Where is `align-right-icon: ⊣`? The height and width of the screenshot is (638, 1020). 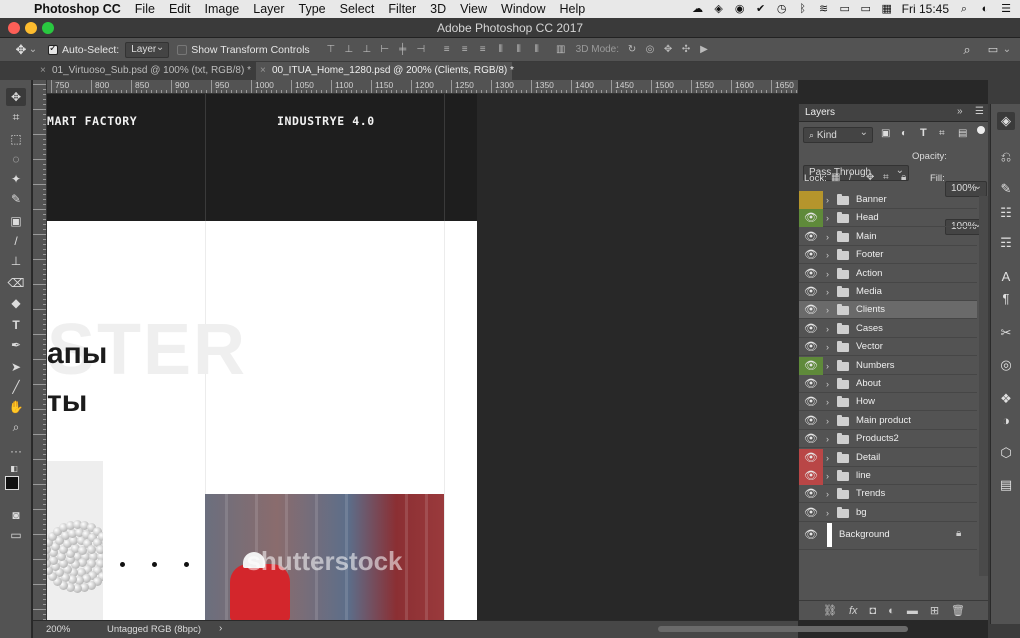 align-right-icon: ⊣ is located at coordinates (421, 50).